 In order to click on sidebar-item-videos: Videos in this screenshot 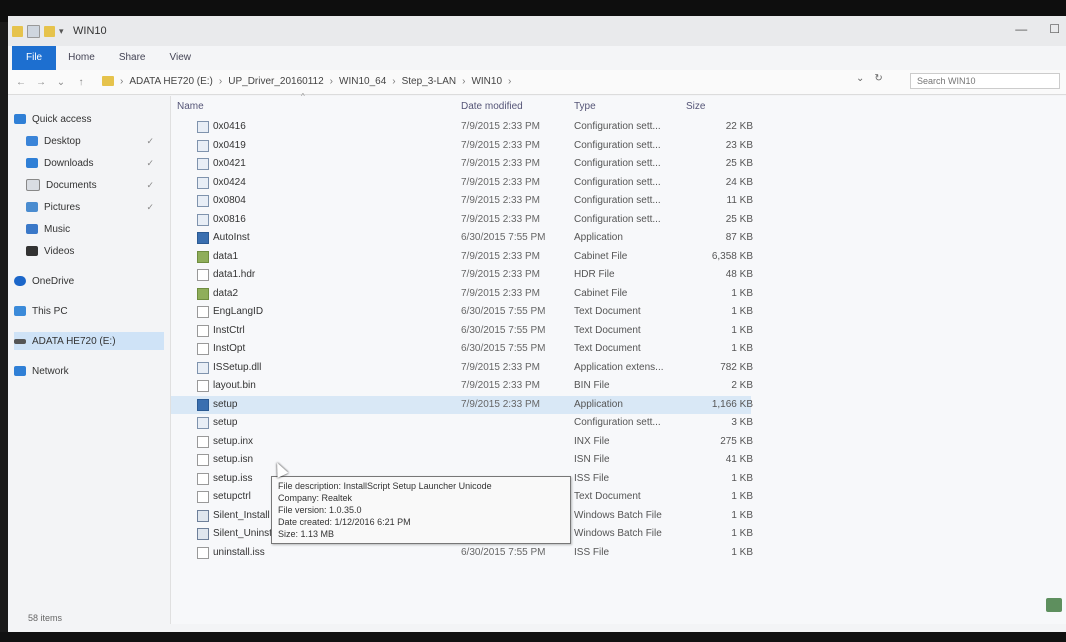, I will do `click(95, 251)`.